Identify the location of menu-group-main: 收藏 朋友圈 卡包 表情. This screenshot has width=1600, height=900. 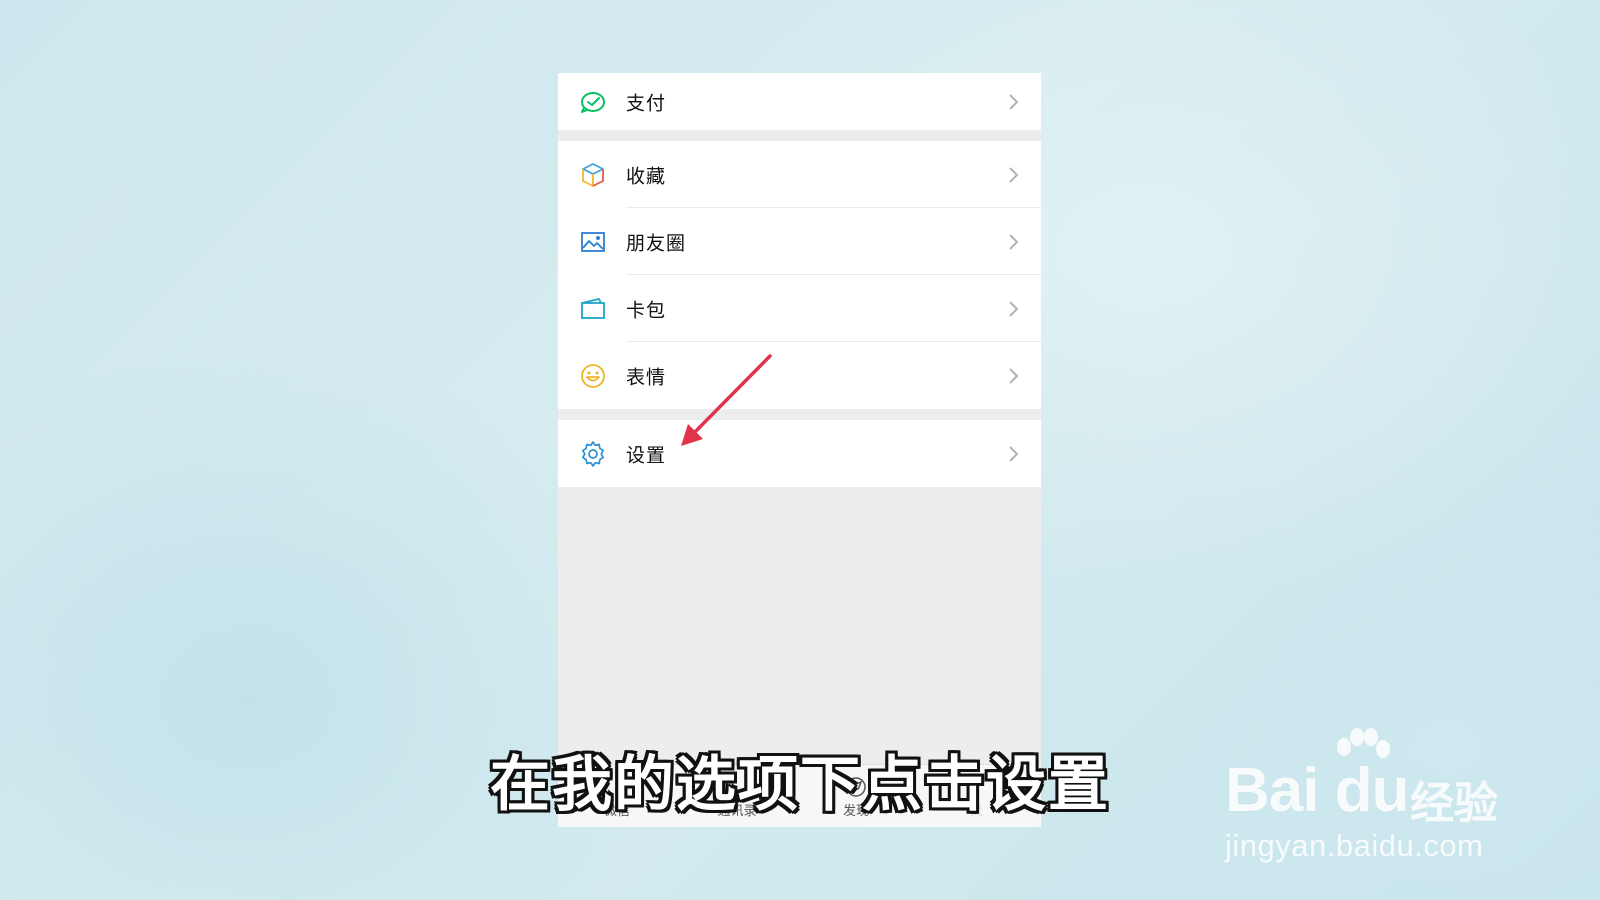
(799, 275).